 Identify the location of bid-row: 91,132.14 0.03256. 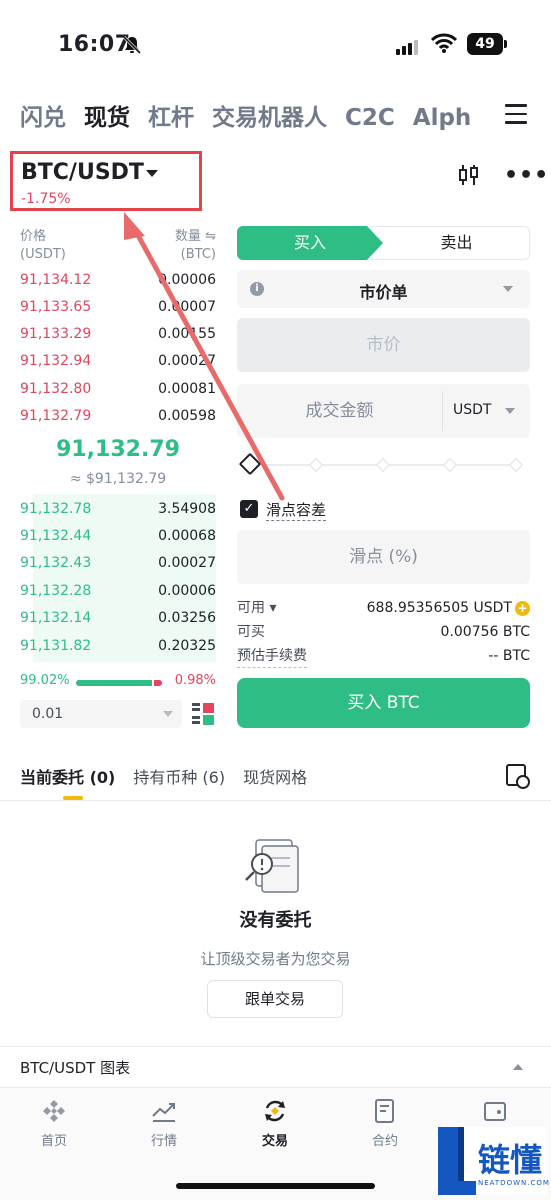
(118, 618).